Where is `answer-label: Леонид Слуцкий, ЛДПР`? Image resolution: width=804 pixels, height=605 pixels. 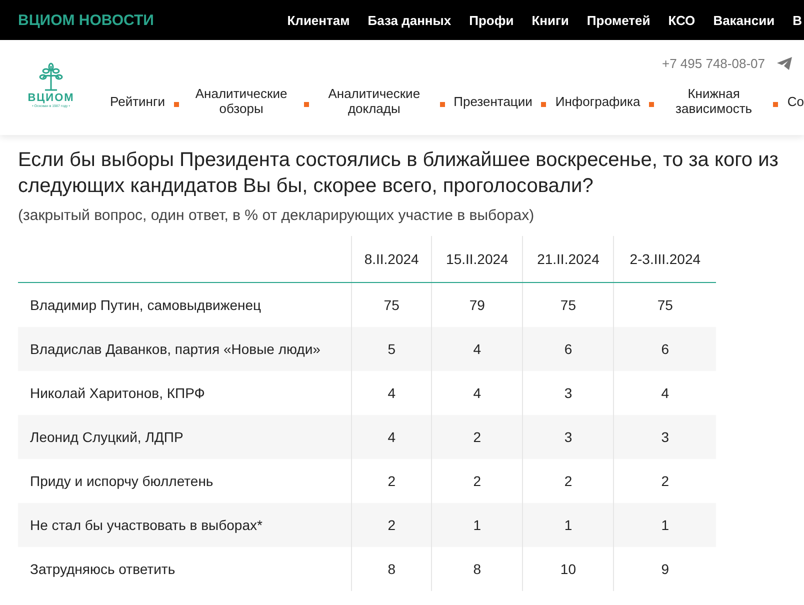
answer-label: Леонид Слуцкий, ЛДПР is located at coordinates (185, 436).